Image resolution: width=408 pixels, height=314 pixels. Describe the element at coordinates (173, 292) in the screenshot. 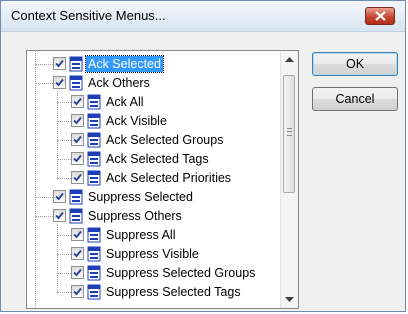

I see `tree-item-label: Suppress Selected Tags` at that location.